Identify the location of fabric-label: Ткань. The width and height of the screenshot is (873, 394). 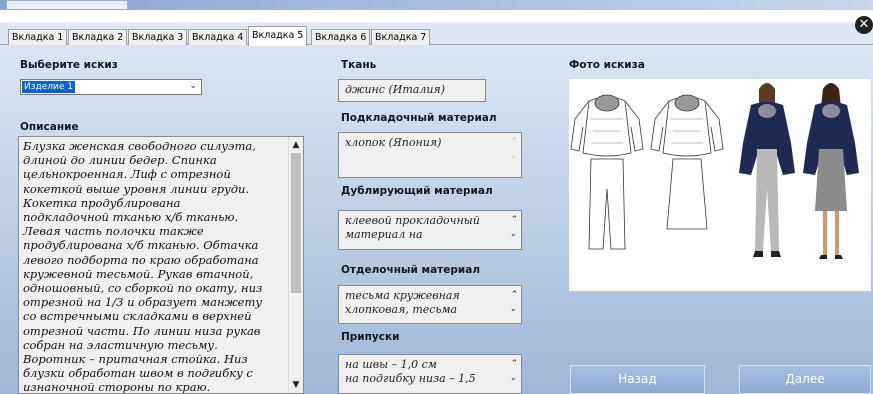
(359, 65).